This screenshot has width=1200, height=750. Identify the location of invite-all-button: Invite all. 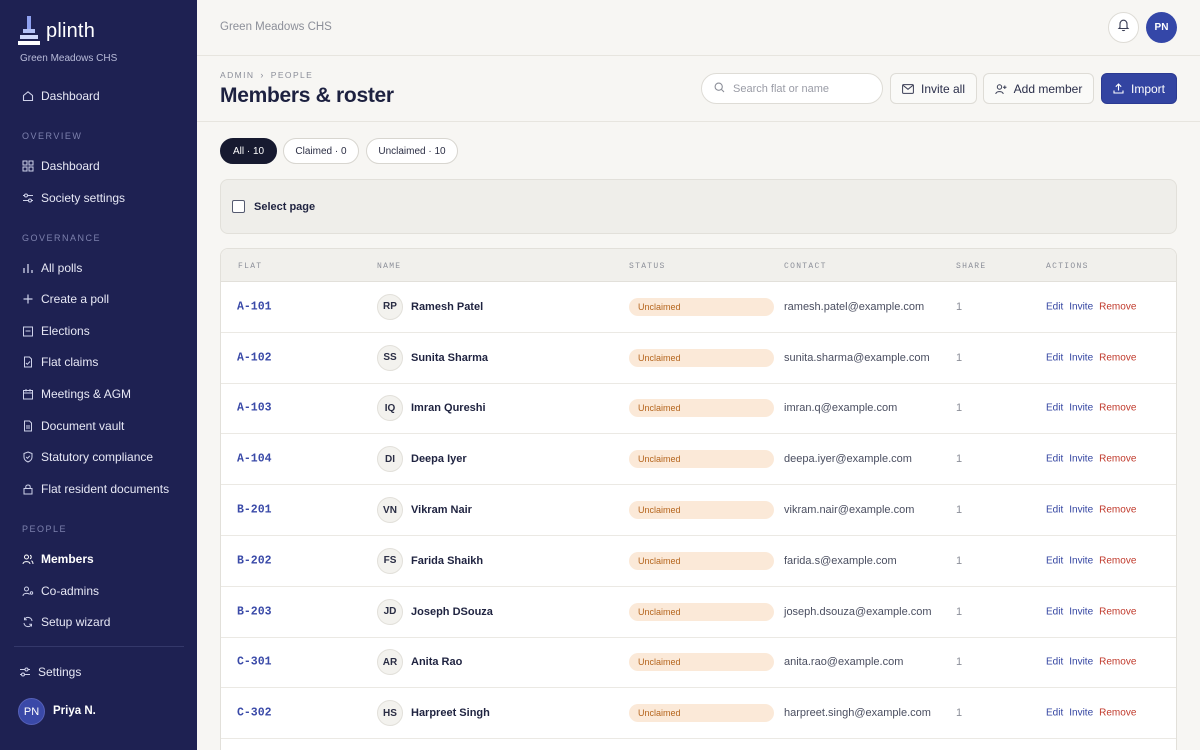
(933, 88).